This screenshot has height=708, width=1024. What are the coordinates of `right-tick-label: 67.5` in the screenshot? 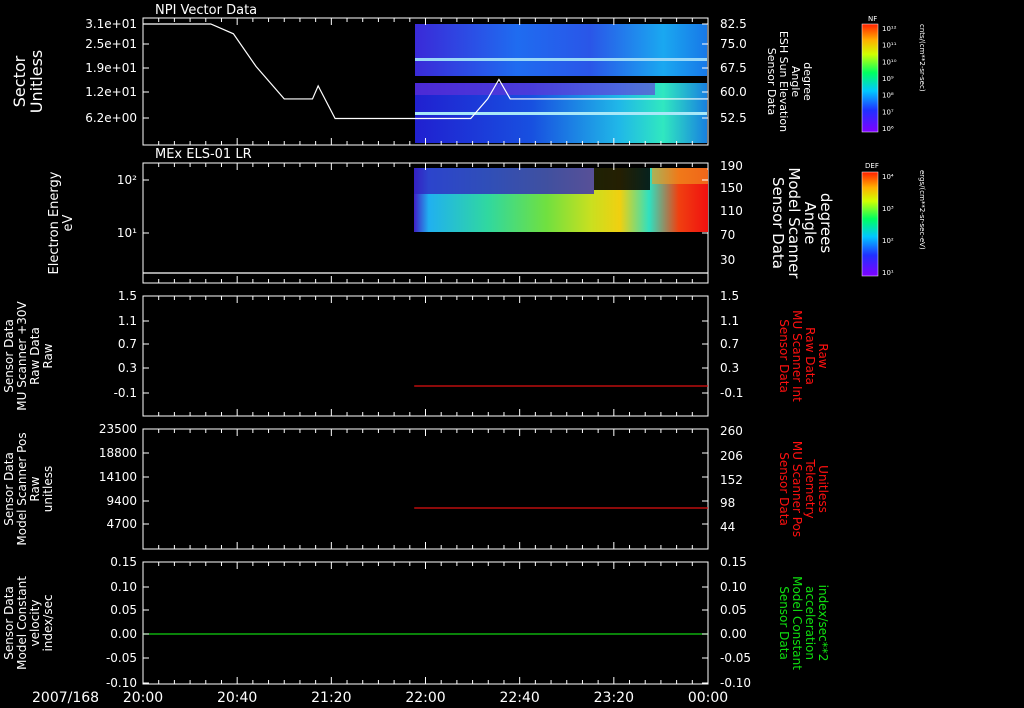 It's located at (733, 68).